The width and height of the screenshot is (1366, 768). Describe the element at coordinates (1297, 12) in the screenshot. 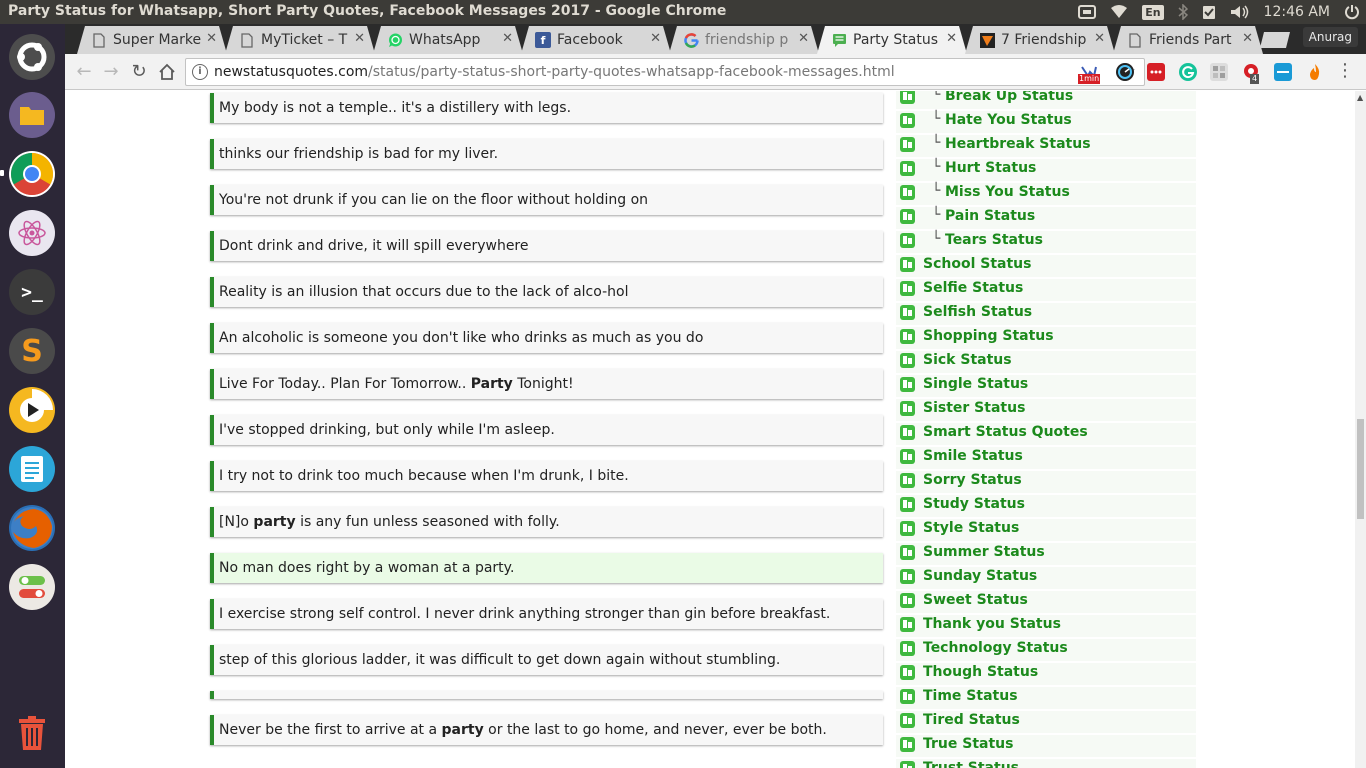

I see `clock: 12:46 AM` at that location.